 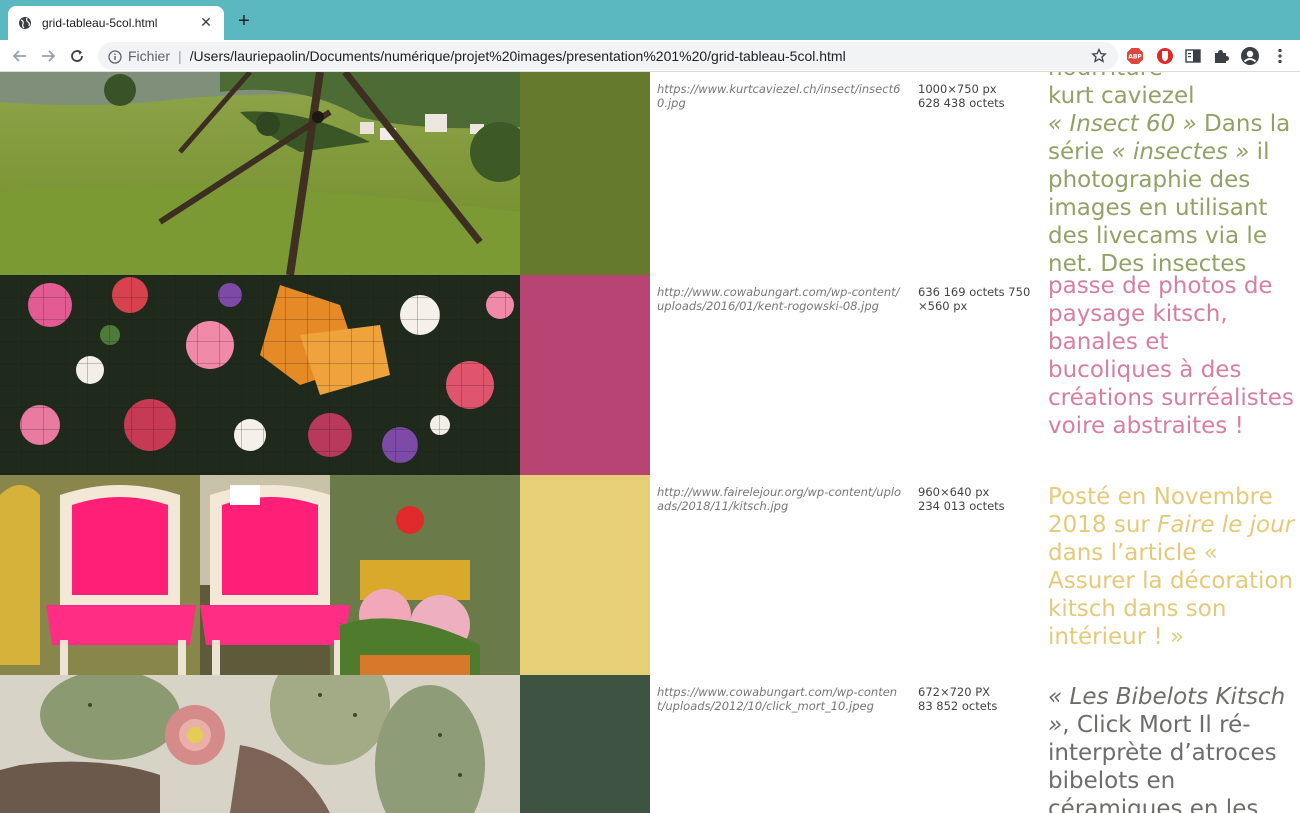 What do you see at coordinates (1121, 96) in the screenshot?
I see `description-author: kurt caviezel` at bounding box center [1121, 96].